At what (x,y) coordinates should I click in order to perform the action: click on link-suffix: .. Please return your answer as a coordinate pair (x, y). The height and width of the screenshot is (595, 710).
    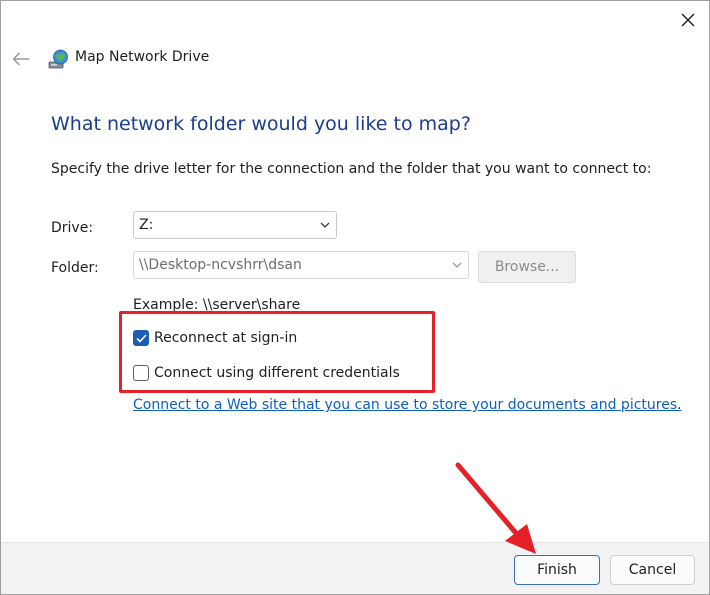
    Looking at the image, I should click on (679, 405).